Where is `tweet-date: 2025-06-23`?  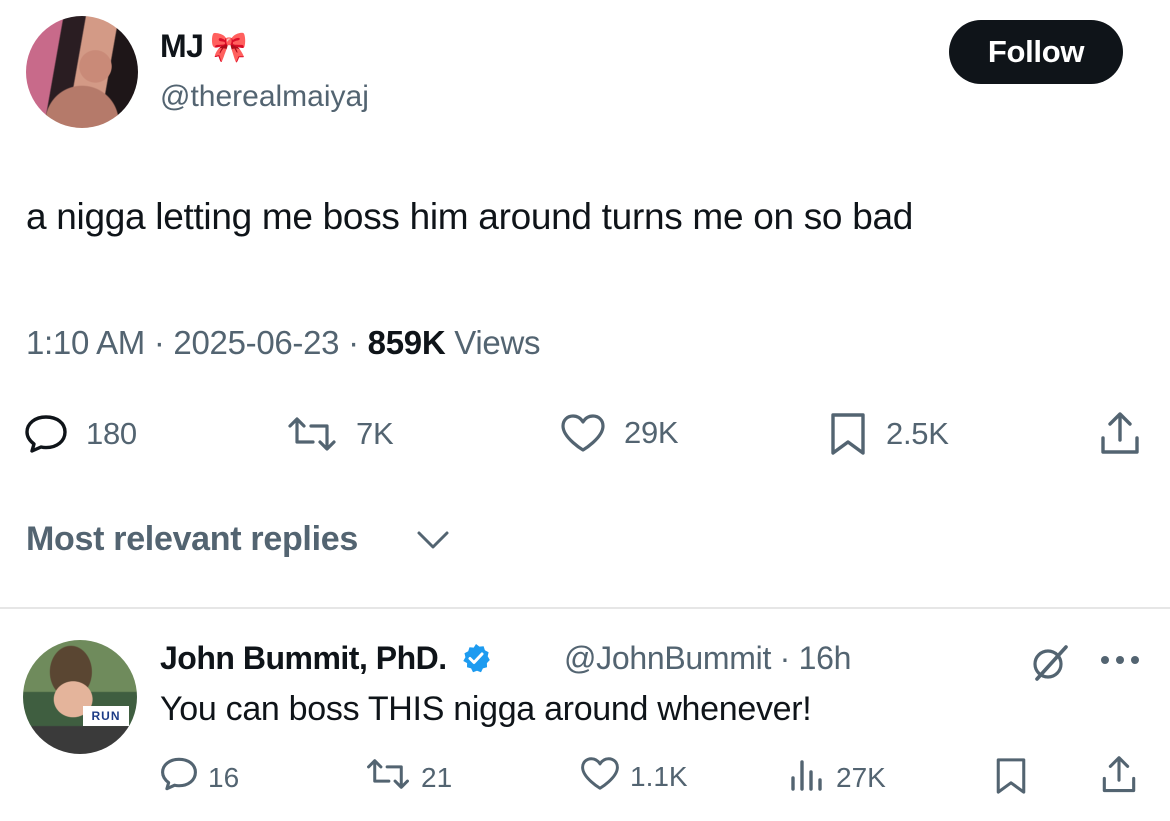
tweet-date: 2025-06-23 is located at coordinates (256, 342).